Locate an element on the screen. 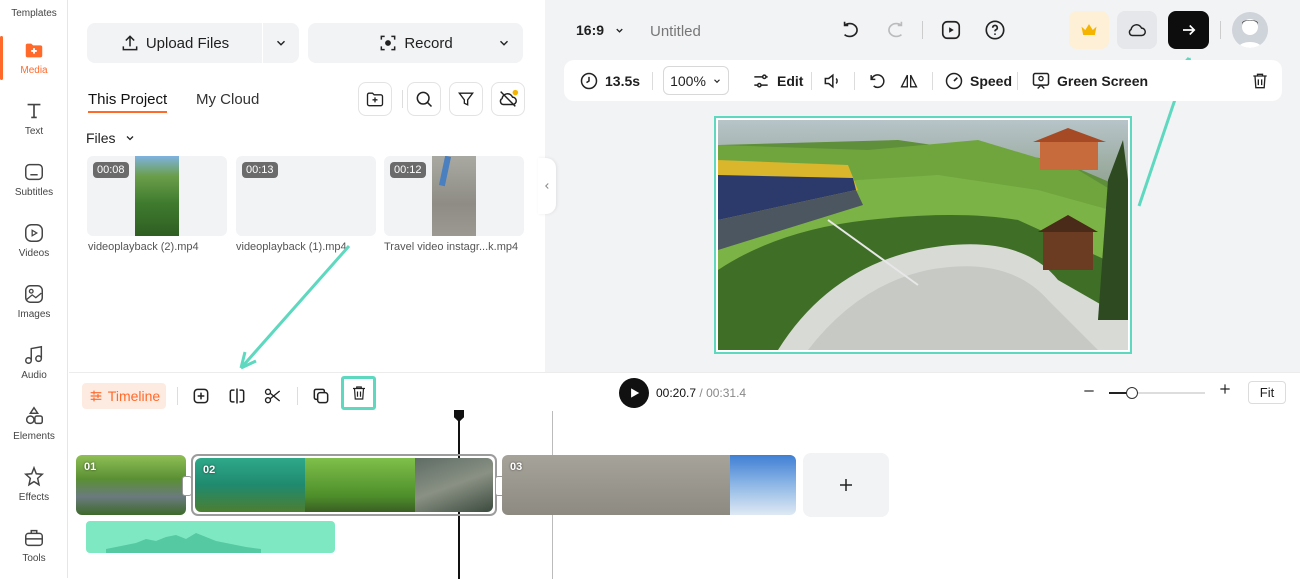 The image size is (1300, 579). timeline-clip: 01 is located at coordinates (131, 485).